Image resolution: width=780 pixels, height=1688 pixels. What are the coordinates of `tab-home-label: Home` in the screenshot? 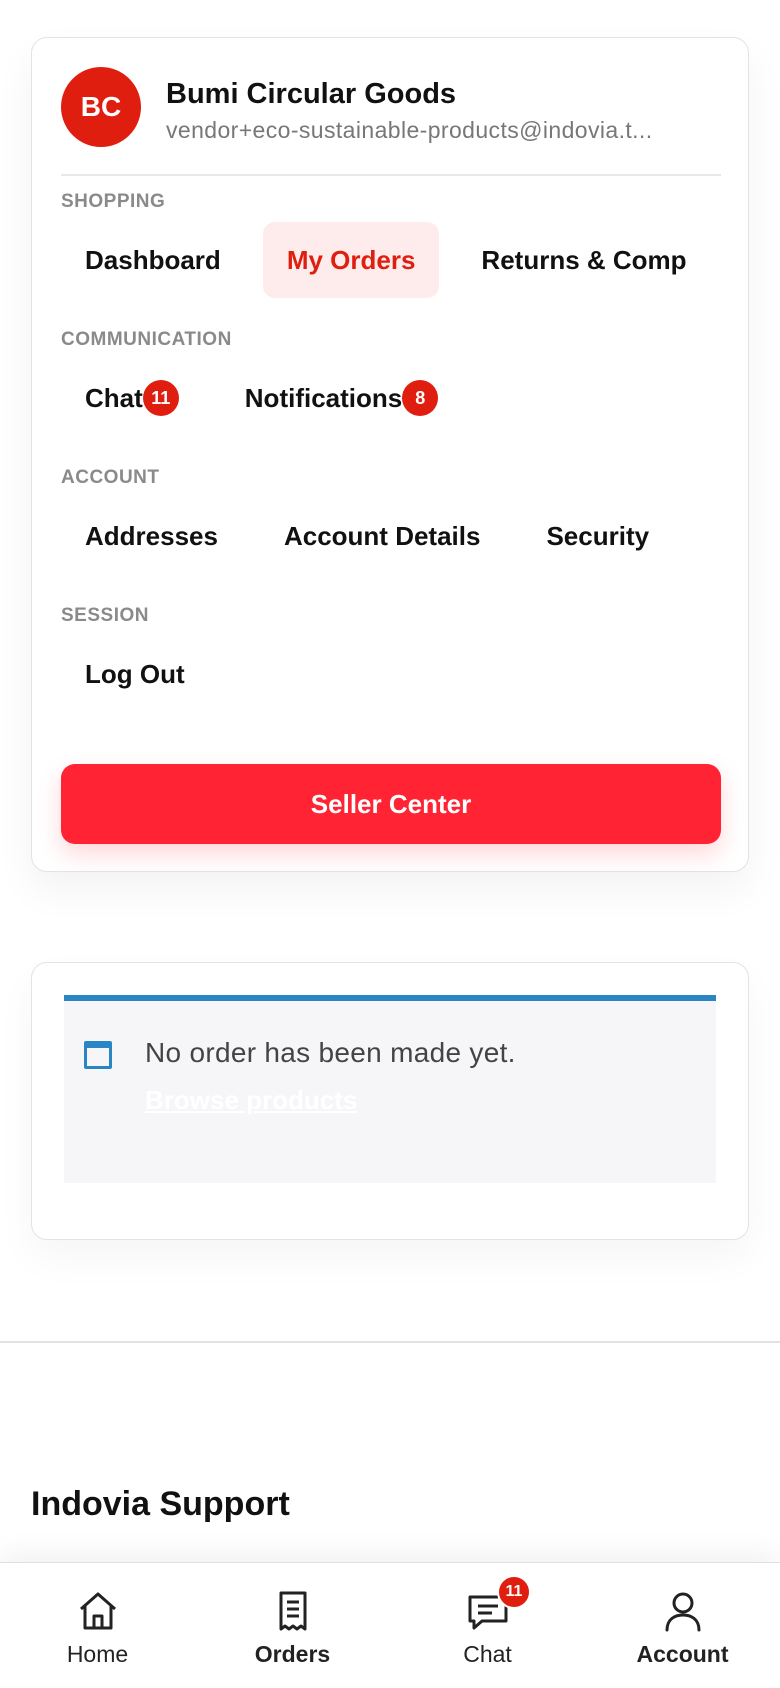 It's located at (97, 1654).